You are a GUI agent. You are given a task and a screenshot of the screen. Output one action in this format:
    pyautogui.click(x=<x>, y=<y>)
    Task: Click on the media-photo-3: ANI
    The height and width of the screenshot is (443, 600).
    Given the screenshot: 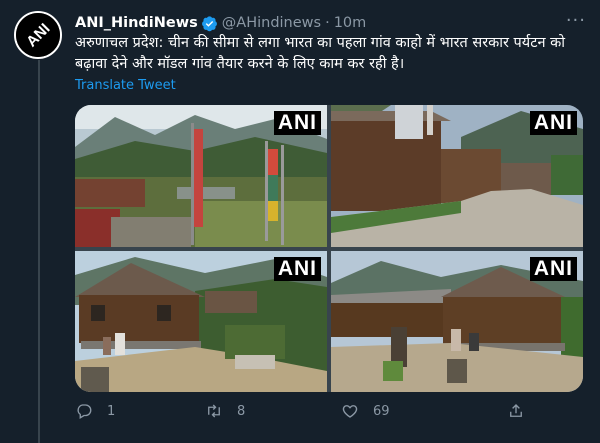 What is the action you would take?
    pyautogui.click(x=201, y=321)
    